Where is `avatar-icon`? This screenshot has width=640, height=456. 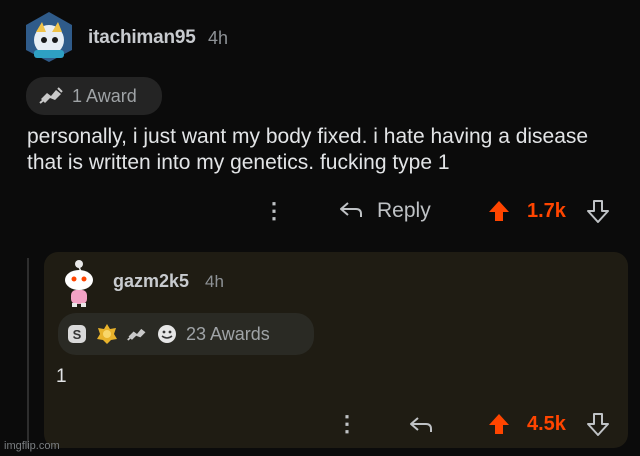 avatar-icon is located at coordinates (49, 37).